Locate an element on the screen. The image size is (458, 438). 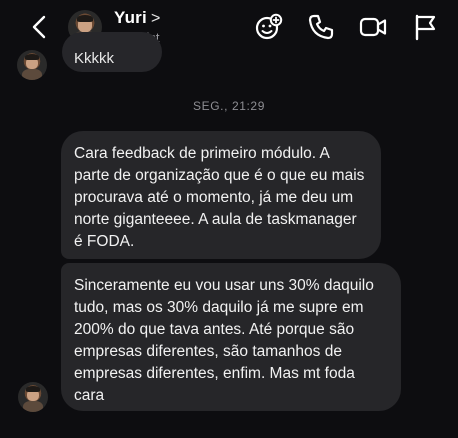
chevron-left-icon is located at coordinates (40, 27).